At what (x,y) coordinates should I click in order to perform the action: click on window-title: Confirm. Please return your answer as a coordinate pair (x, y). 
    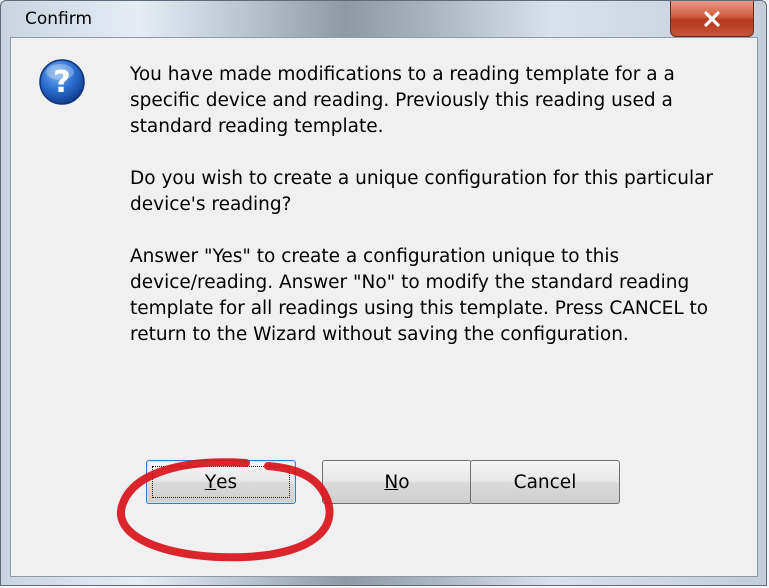
    Looking at the image, I should click on (59, 19).